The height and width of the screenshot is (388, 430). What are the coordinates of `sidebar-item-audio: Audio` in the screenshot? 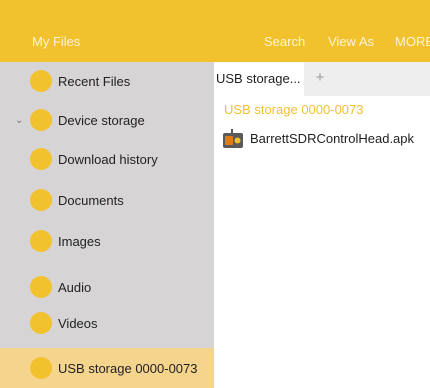 It's located at (107, 287).